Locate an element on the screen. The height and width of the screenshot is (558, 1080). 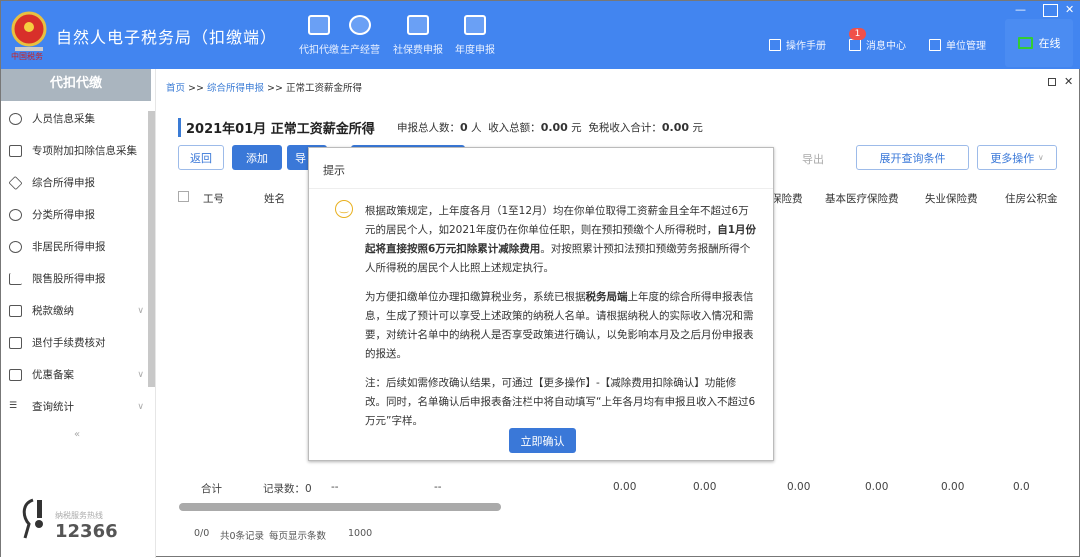
svg-text: 中国税务 is located at coordinates (27, 56).